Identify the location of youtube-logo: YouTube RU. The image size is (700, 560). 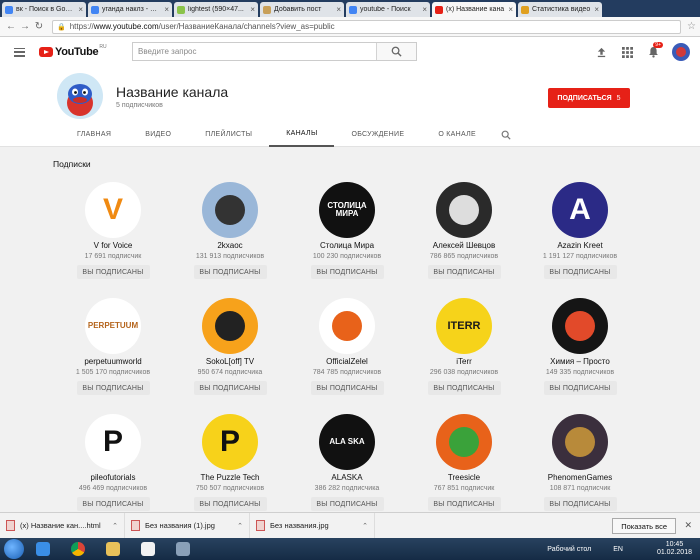
(73, 51).